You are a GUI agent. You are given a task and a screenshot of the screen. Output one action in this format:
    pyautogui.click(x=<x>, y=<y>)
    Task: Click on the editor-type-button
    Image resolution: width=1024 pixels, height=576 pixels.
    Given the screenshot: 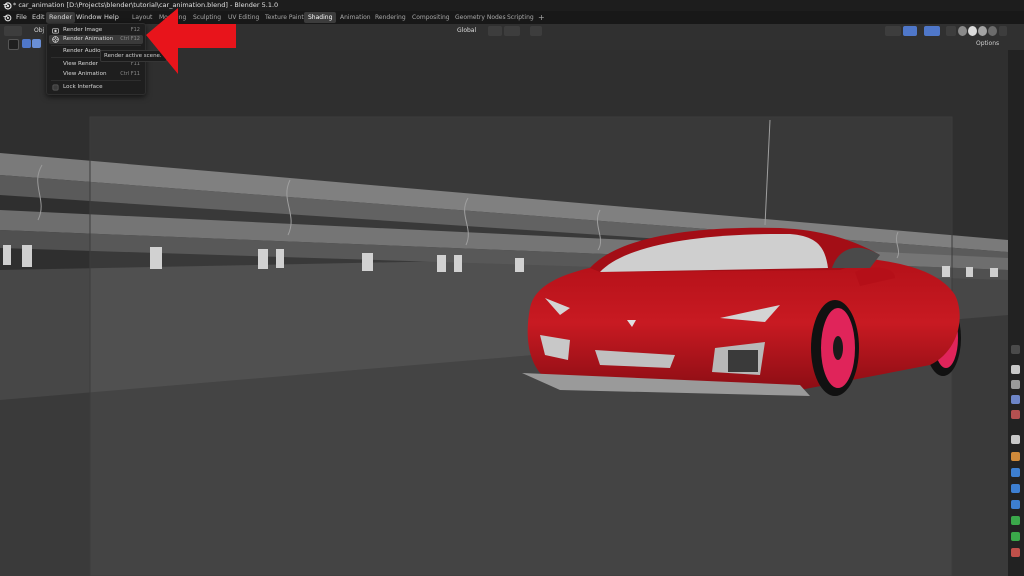 What is the action you would take?
    pyautogui.click(x=13, y=31)
    